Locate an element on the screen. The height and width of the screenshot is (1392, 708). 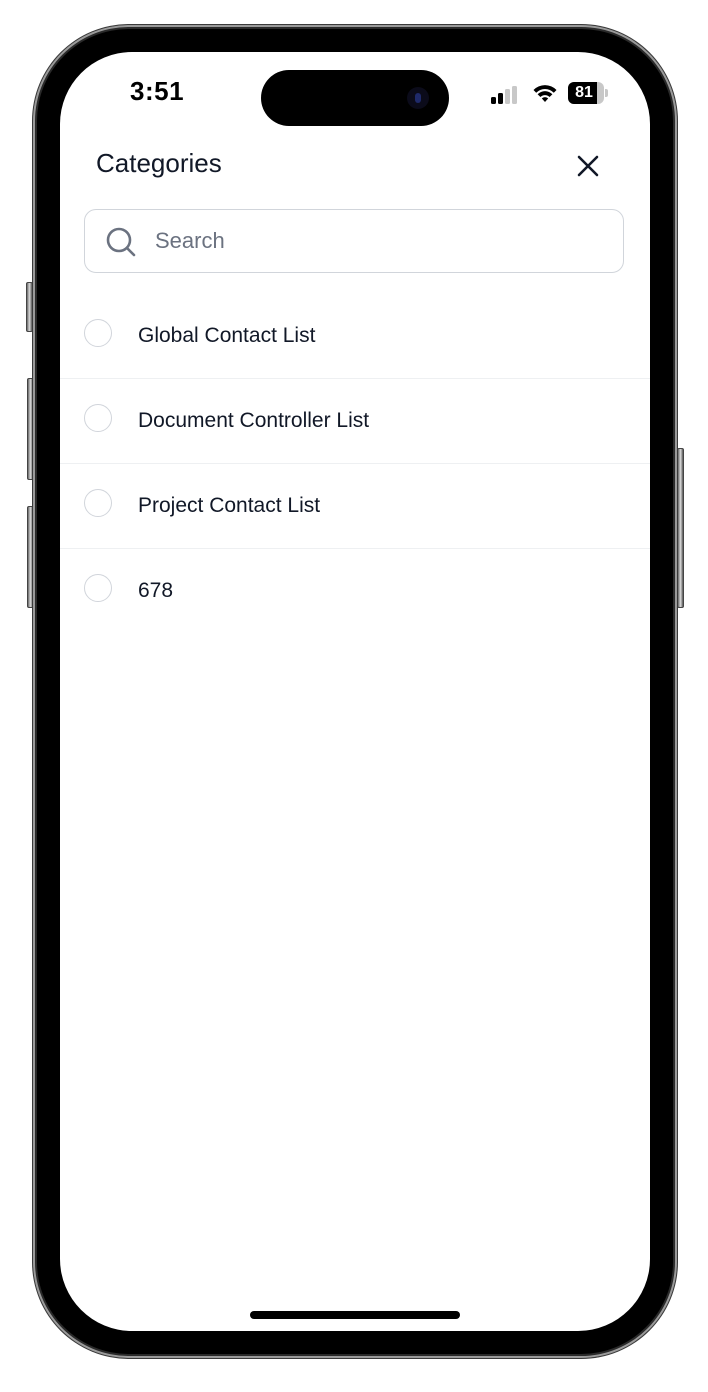
front-camera-icon is located at coordinates (418, 98).